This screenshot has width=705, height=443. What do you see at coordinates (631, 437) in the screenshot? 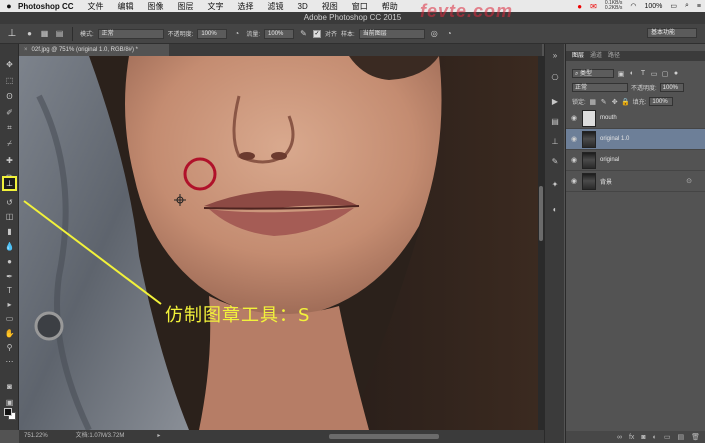
I see `layer-style-icon: fx` at bounding box center [631, 437].